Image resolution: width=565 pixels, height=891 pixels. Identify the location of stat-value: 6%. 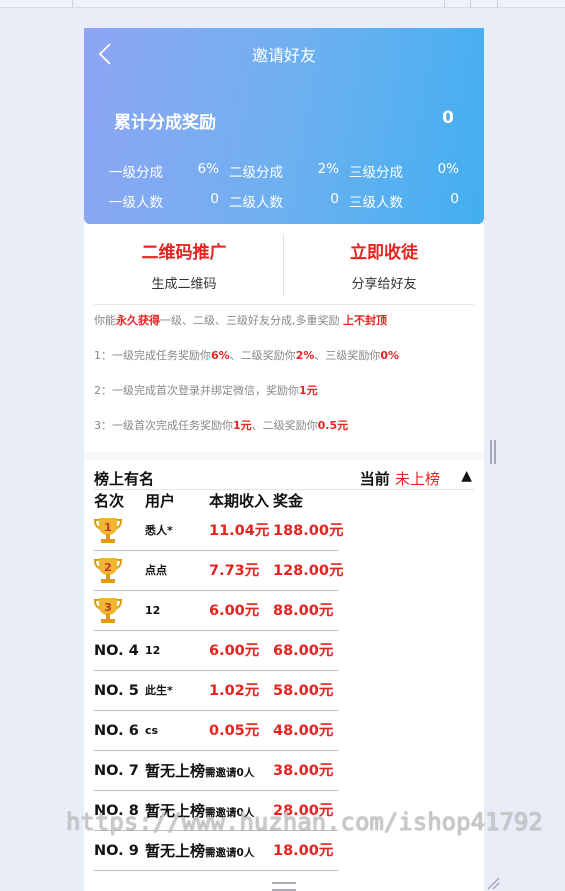
(208, 169).